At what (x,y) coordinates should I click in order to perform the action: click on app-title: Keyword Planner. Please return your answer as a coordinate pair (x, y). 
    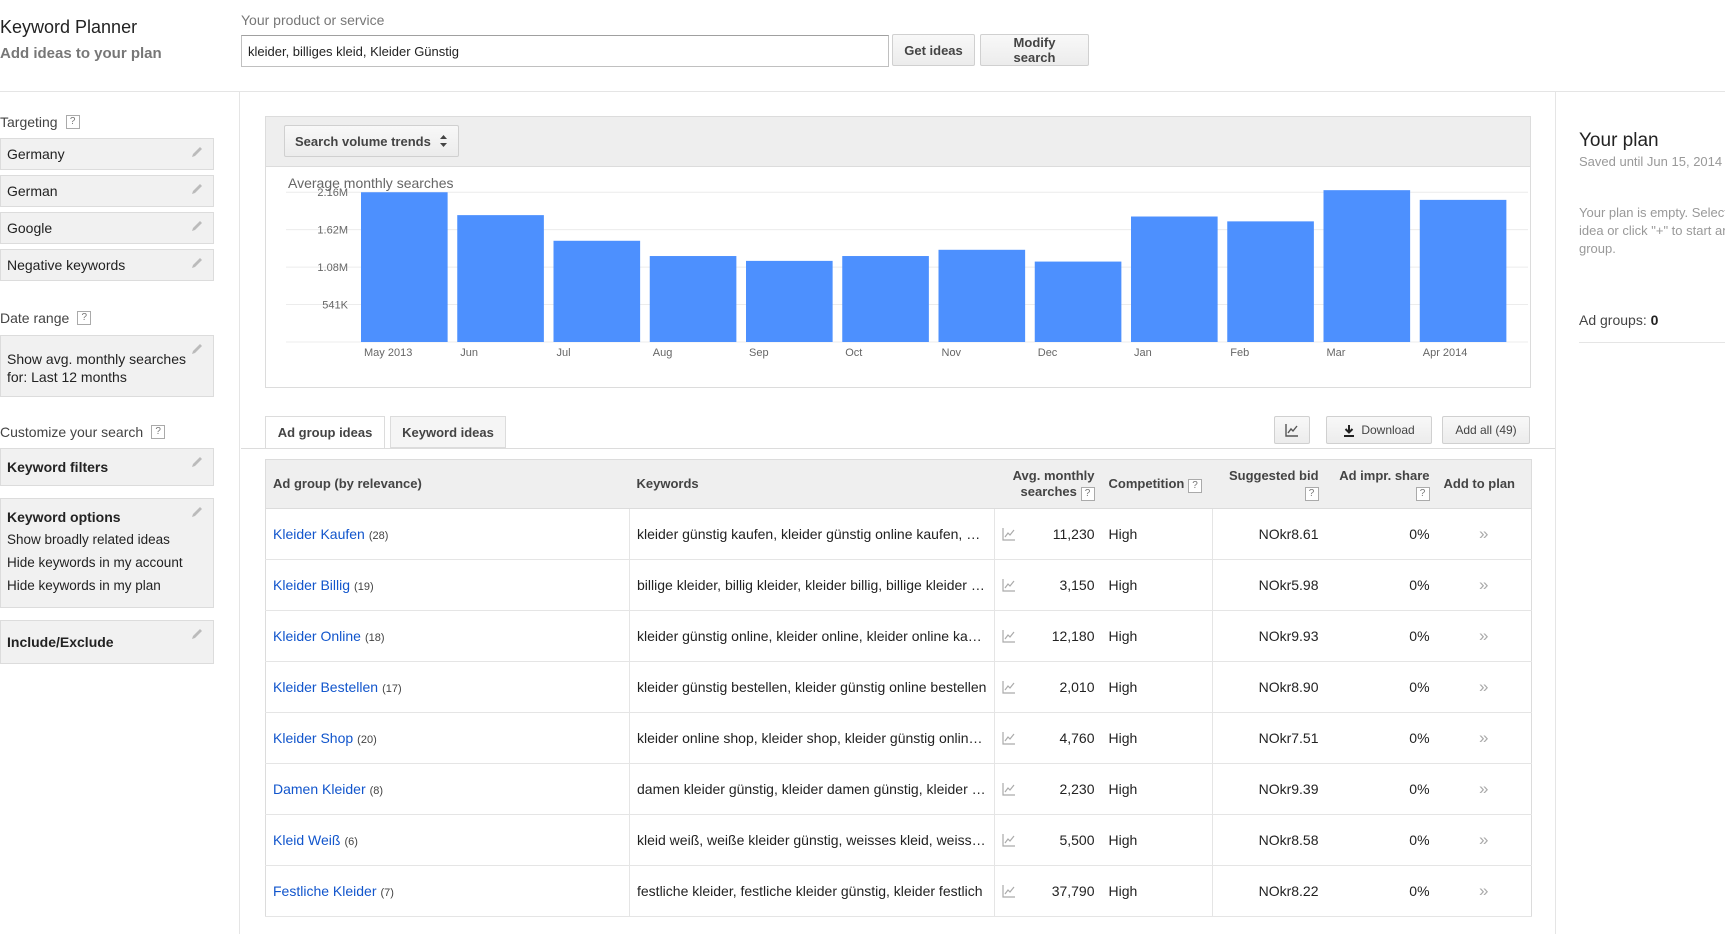
    Looking at the image, I should click on (69, 27).